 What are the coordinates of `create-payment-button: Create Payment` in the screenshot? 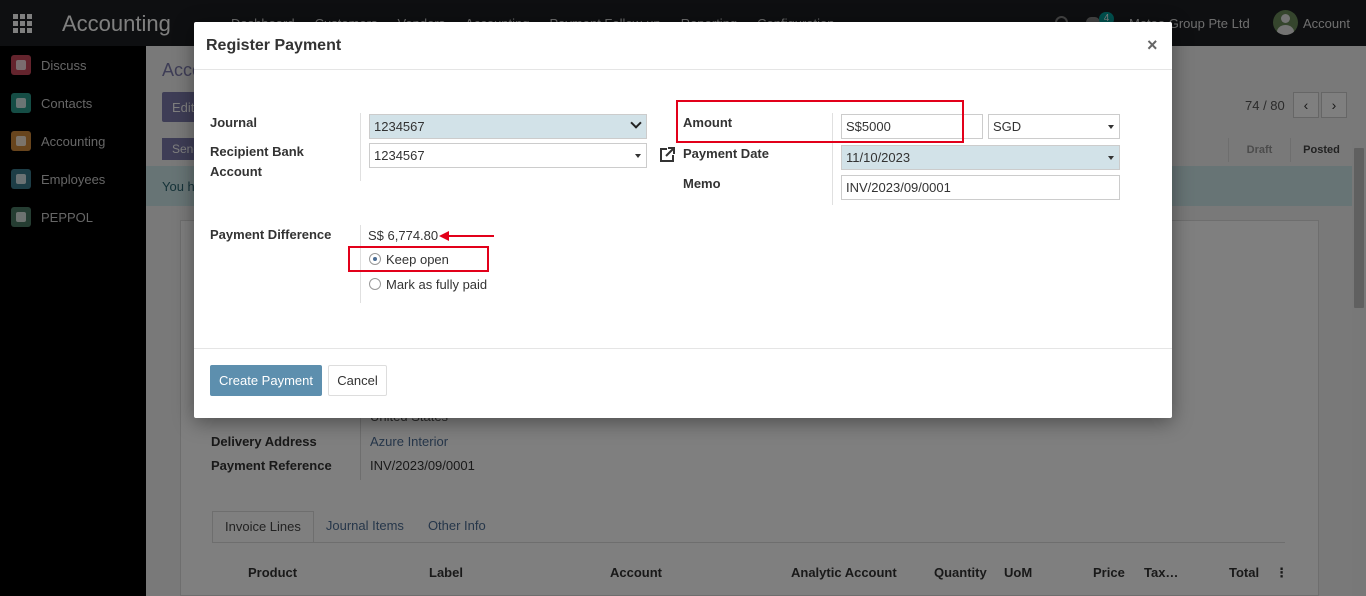 It's located at (266, 380).